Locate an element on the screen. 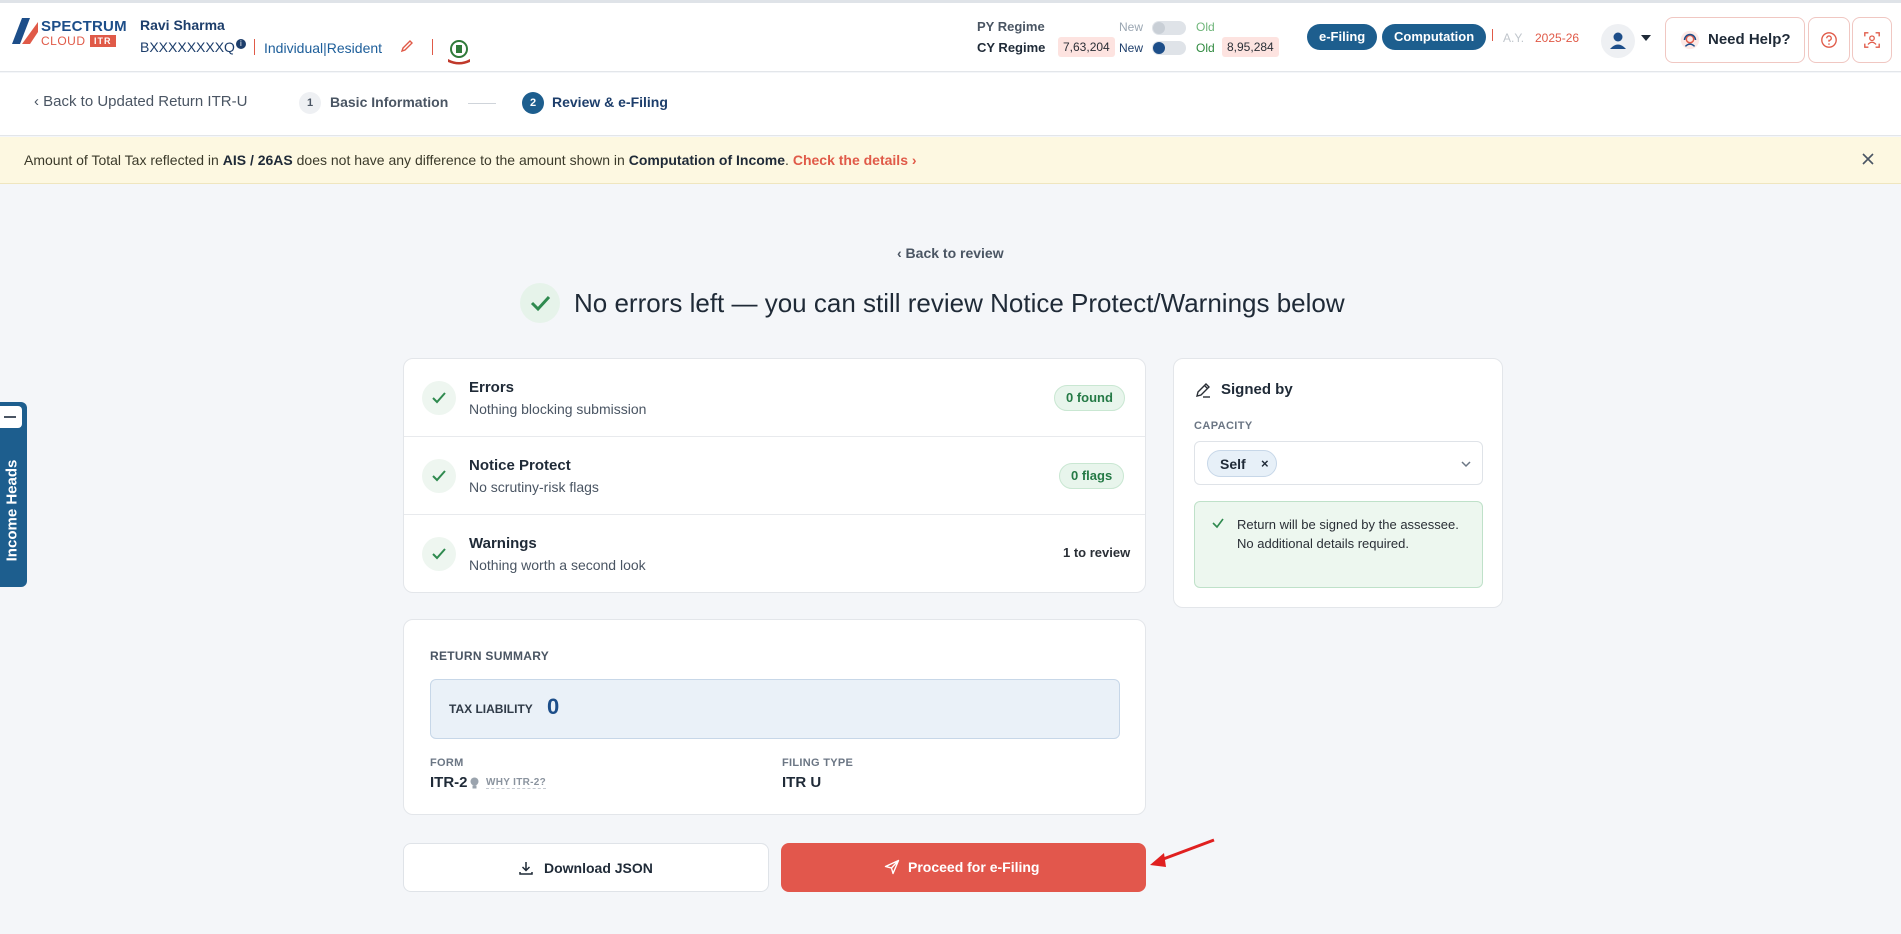 The height and width of the screenshot is (934, 1901). back-to-itr-u-link: ‹ Back to Updated Return ITR-U is located at coordinates (140, 101).